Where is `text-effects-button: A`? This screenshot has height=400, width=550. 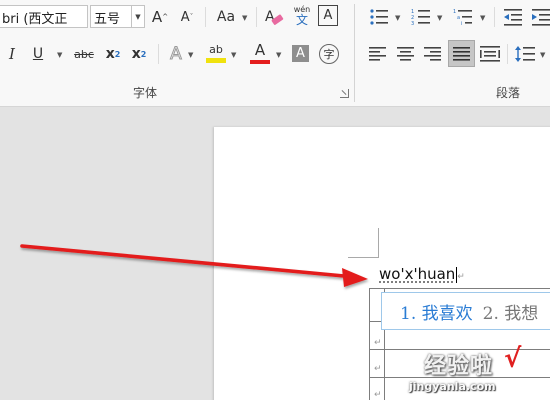
text-effects-button: A is located at coordinates (176, 54).